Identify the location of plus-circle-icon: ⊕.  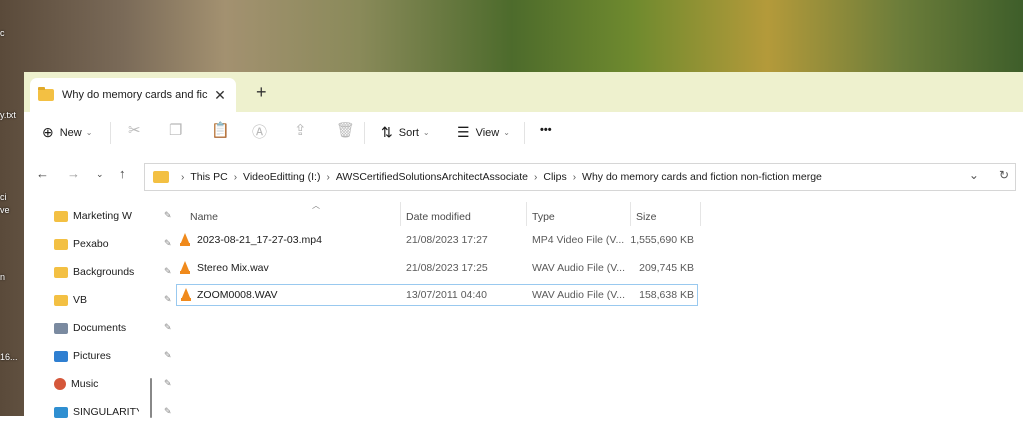
(48, 132).